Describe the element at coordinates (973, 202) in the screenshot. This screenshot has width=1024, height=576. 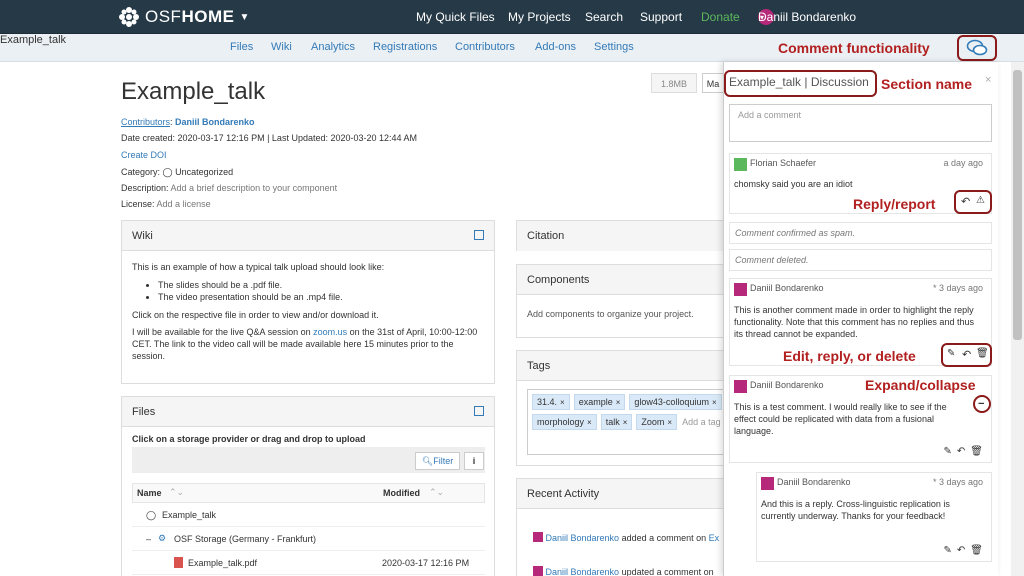
I see `reply-report-highlight` at that location.